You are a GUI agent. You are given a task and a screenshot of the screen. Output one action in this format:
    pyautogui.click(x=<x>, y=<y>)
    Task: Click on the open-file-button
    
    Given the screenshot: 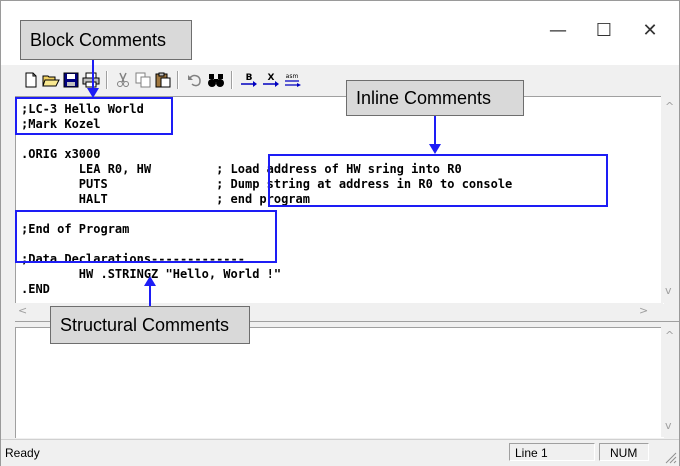 What is the action you would take?
    pyautogui.click(x=51, y=80)
    